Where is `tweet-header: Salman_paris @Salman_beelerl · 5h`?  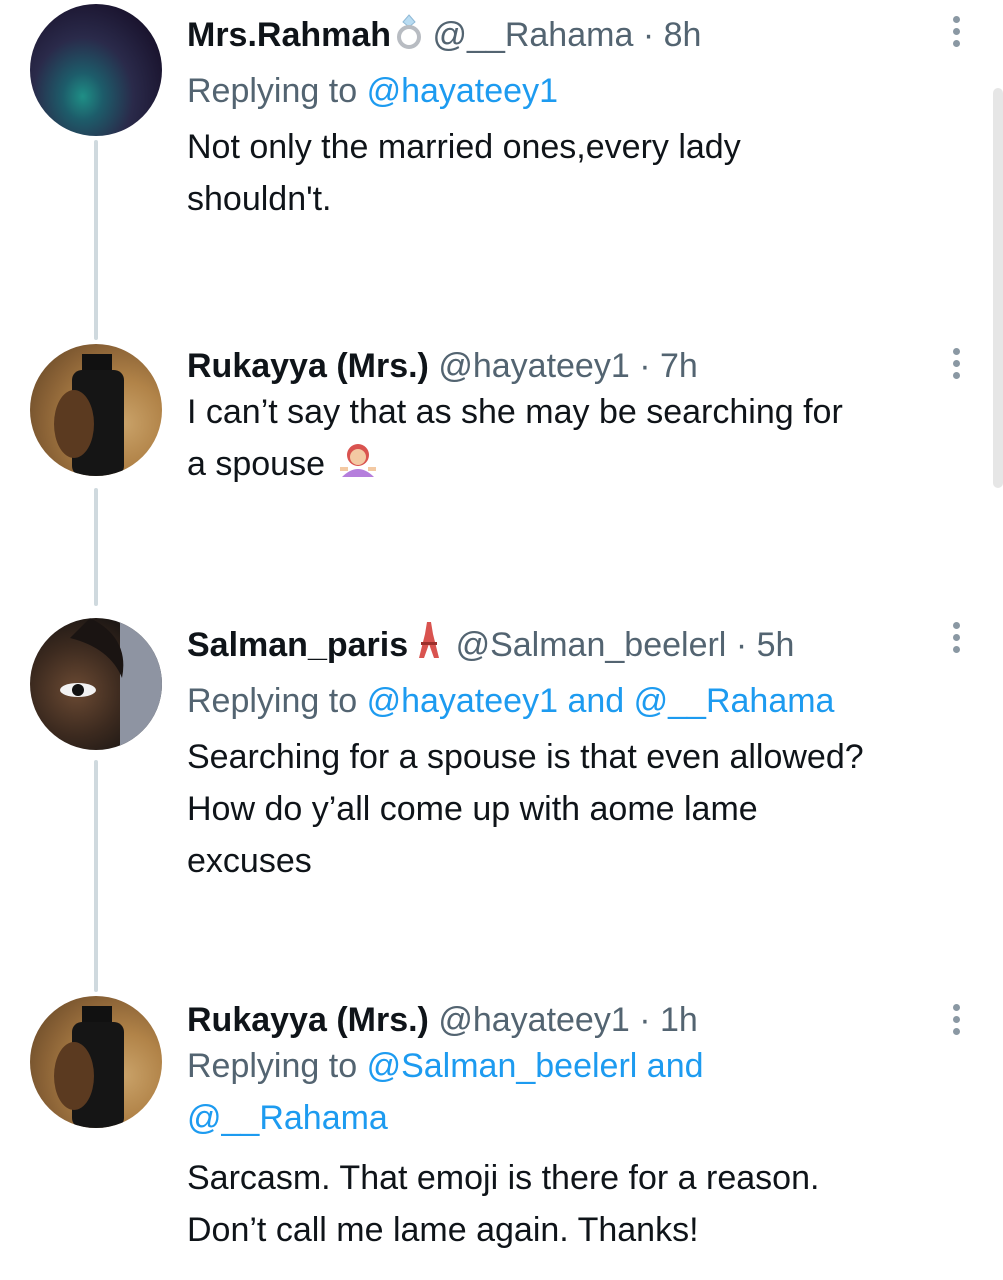
tweet-header: Salman_paris @Salman_beelerl · 5h is located at coordinates (575, 644).